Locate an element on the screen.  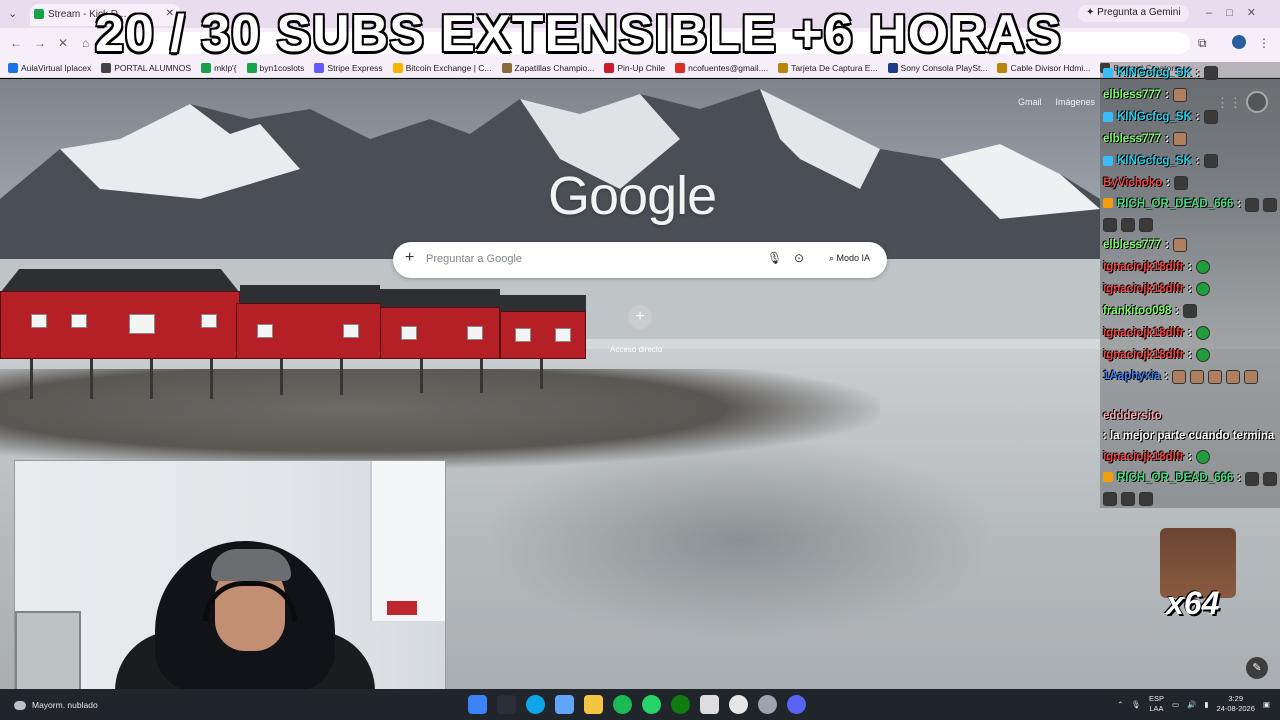
back-icon: ← is located at coordinates (16, 43).